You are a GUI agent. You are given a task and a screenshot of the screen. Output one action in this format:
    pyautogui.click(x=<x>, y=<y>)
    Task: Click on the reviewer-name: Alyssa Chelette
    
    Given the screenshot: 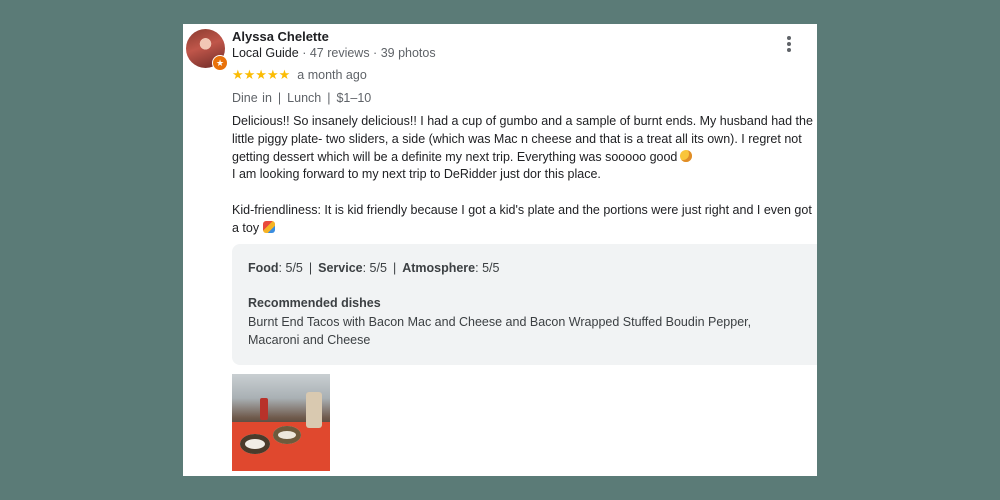 What is the action you would take?
    pyautogui.click(x=280, y=36)
    